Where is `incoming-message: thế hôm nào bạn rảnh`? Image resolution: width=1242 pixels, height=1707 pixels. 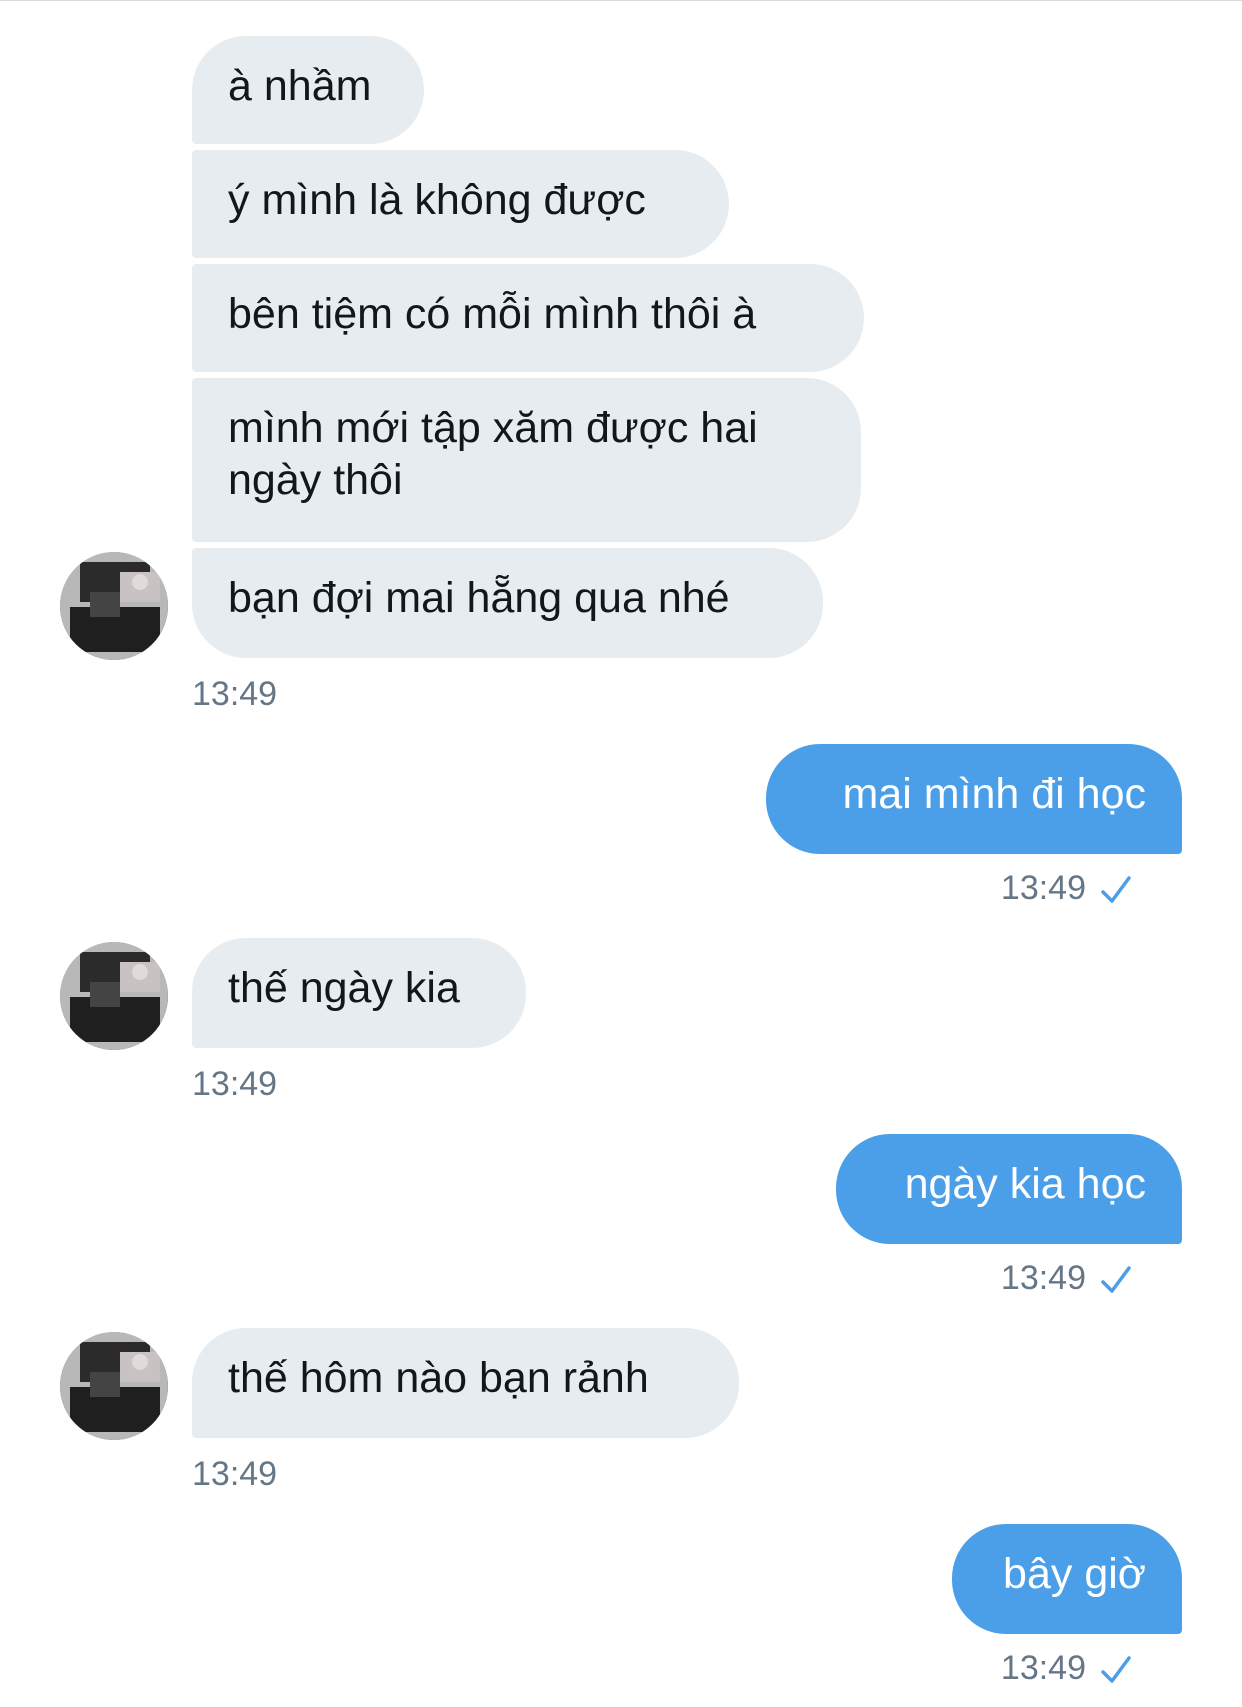
incoming-message: thế hôm nào bạn rảnh is located at coordinates (465, 1383).